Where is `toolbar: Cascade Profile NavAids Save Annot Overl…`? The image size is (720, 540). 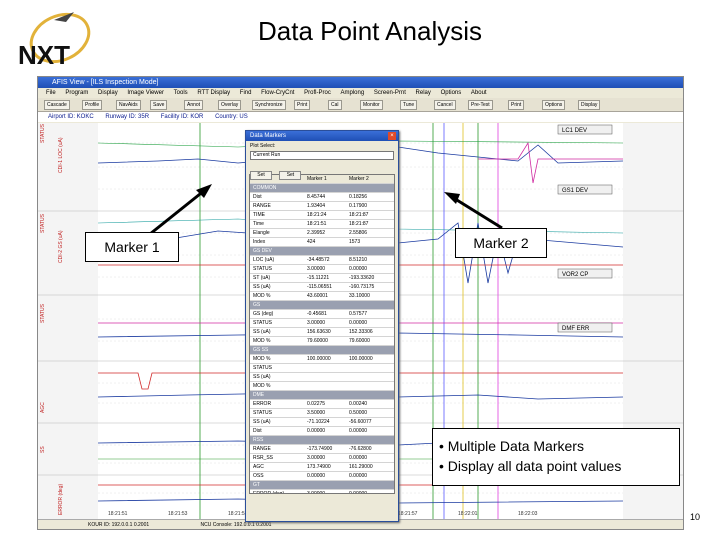
toolbar: Cascade Profile NavAids Save Annot Overl… is located at coordinates (360, 105).